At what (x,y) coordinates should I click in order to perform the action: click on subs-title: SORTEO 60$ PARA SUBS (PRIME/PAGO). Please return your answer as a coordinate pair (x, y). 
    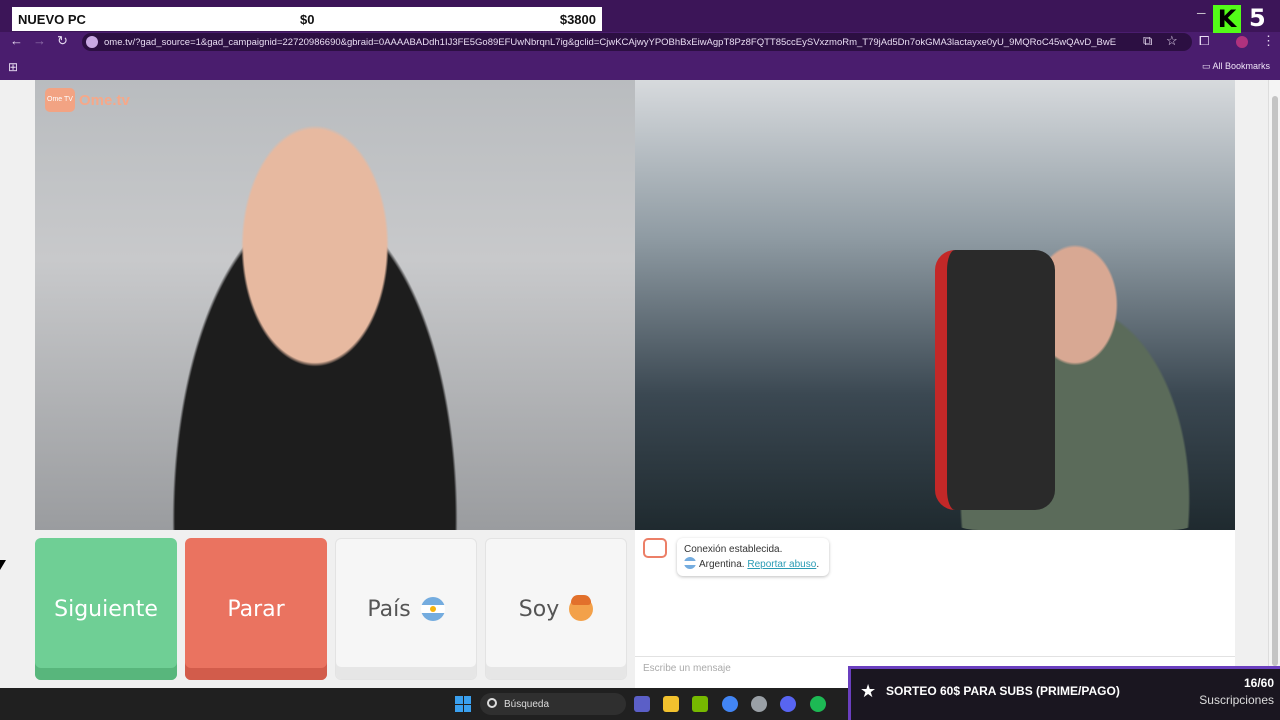
    Looking at the image, I should click on (1003, 691).